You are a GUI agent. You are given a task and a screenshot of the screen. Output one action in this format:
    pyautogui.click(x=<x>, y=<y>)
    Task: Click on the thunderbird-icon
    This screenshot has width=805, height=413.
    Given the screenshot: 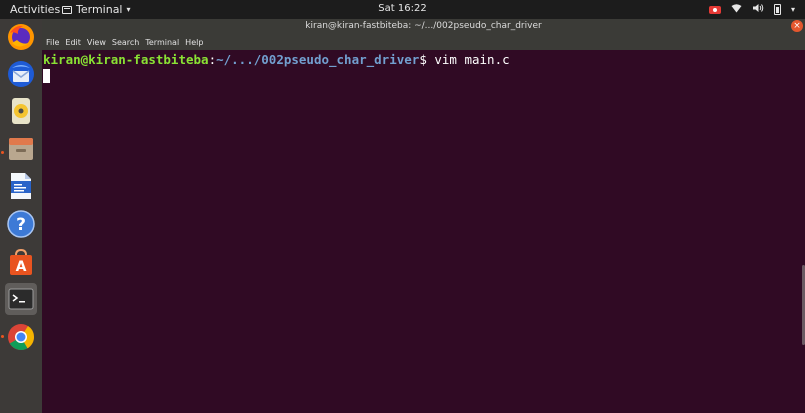 What is the action you would take?
    pyautogui.click(x=21, y=74)
    